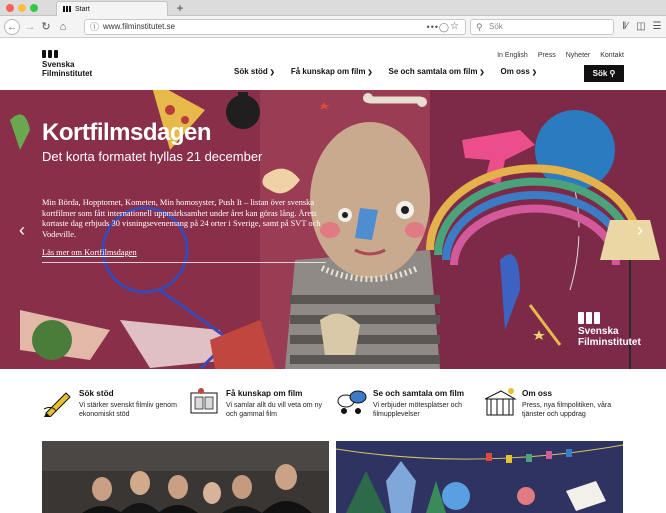 The width and height of the screenshot is (666, 513). I want to click on hero-logo-line2: Filminstitutet, so click(609, 342).